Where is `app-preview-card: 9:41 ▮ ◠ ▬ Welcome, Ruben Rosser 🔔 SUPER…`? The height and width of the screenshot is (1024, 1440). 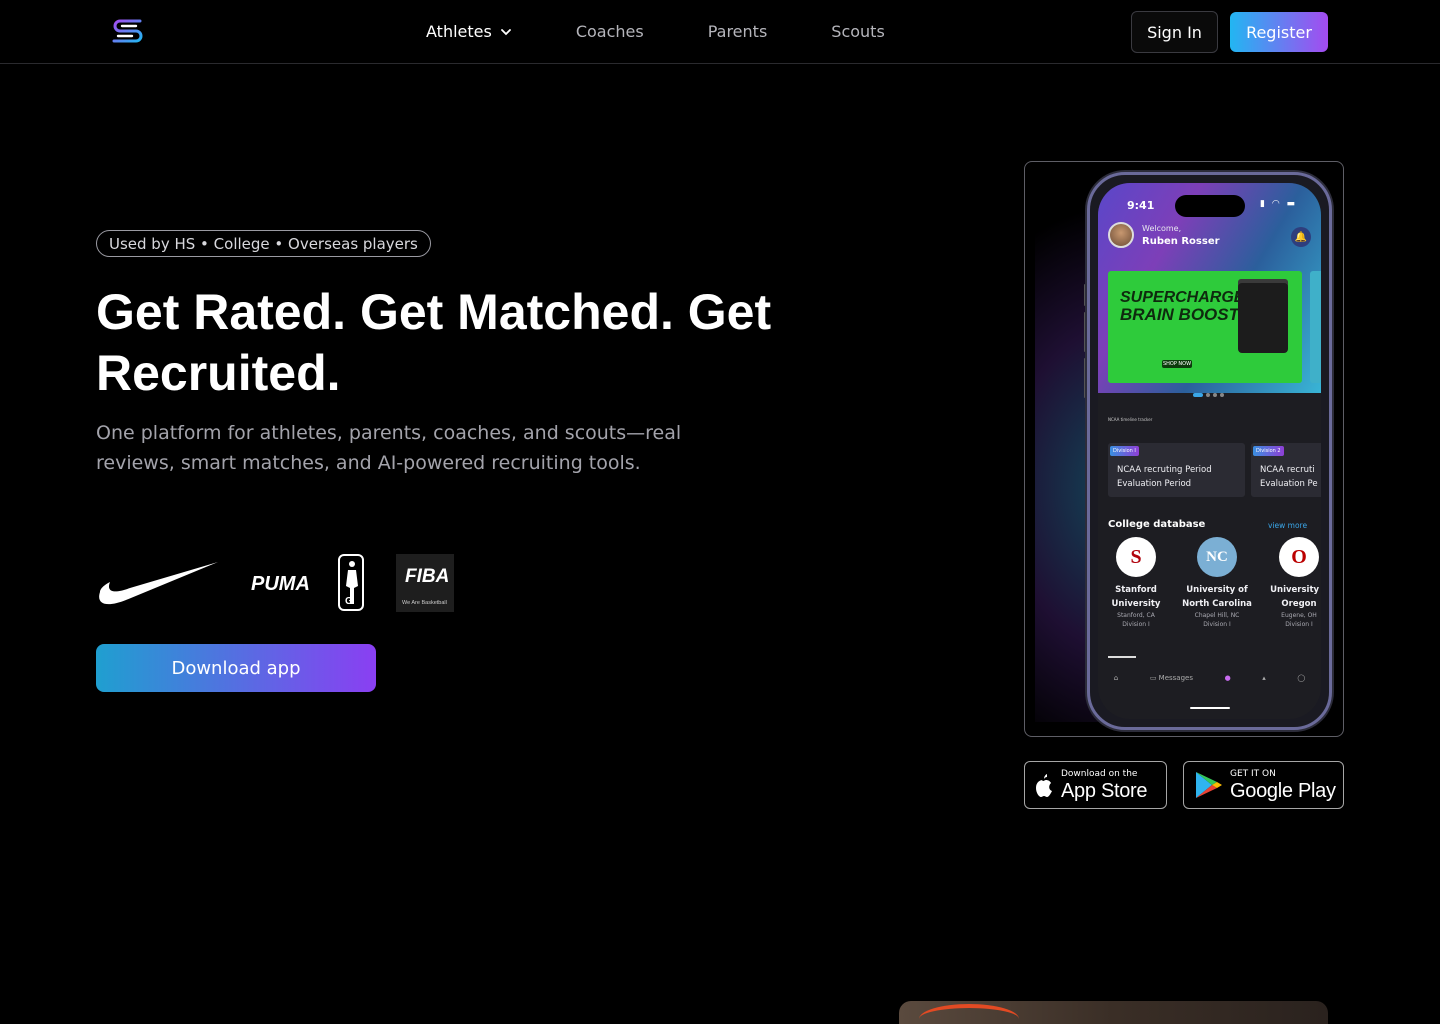
app-preview-card: 9:41 ▮ ◠ ▬ Welcome, Ruben Rosser 🔔 SUPER… is located at coordinates (1184, 449).